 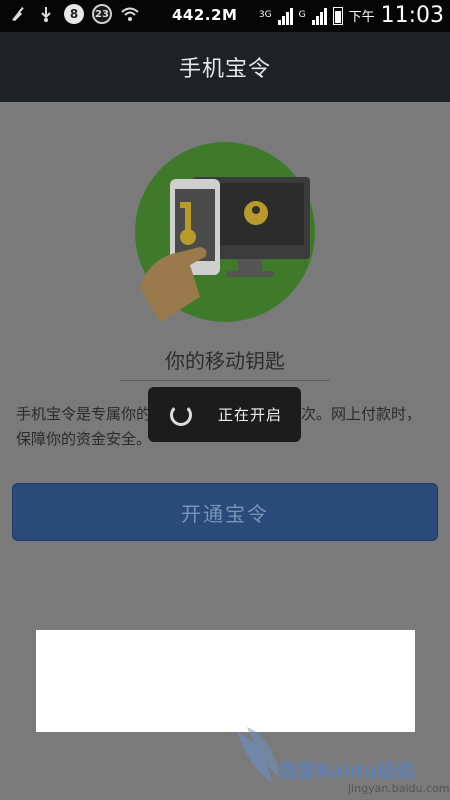 I want to click on badge-icon: 23, so click(x=102, y=14).